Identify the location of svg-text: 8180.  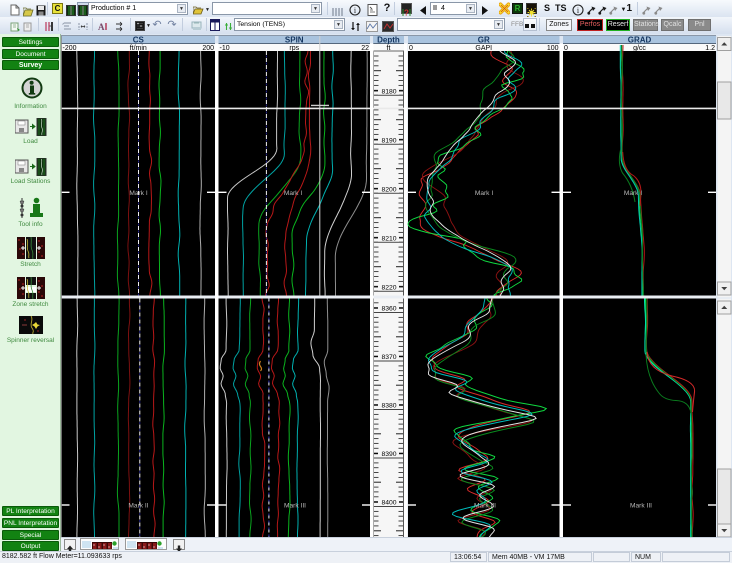
(388, 91).